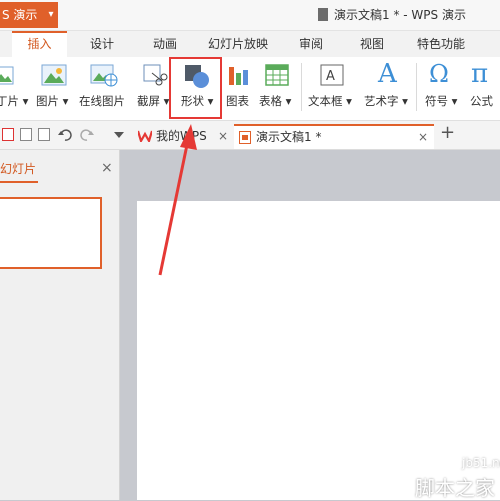 This screenshot has width=500, height=501. I want to click on ribbon-wordart-button: A 艺术字 ▾, so click(387, 88).